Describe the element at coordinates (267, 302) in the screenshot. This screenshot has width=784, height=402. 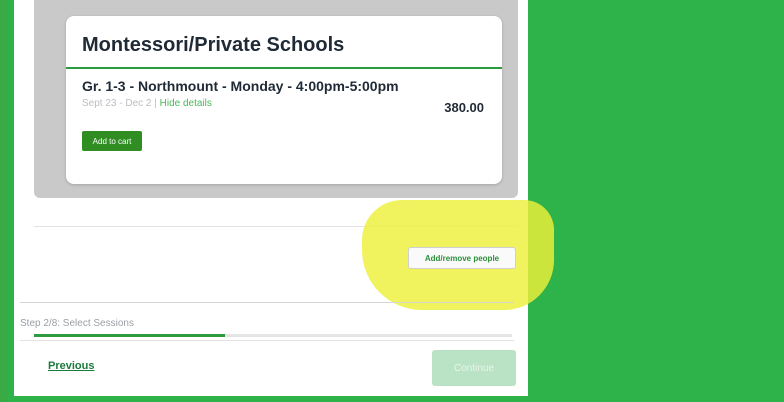
I see `footer-divider` at that location.